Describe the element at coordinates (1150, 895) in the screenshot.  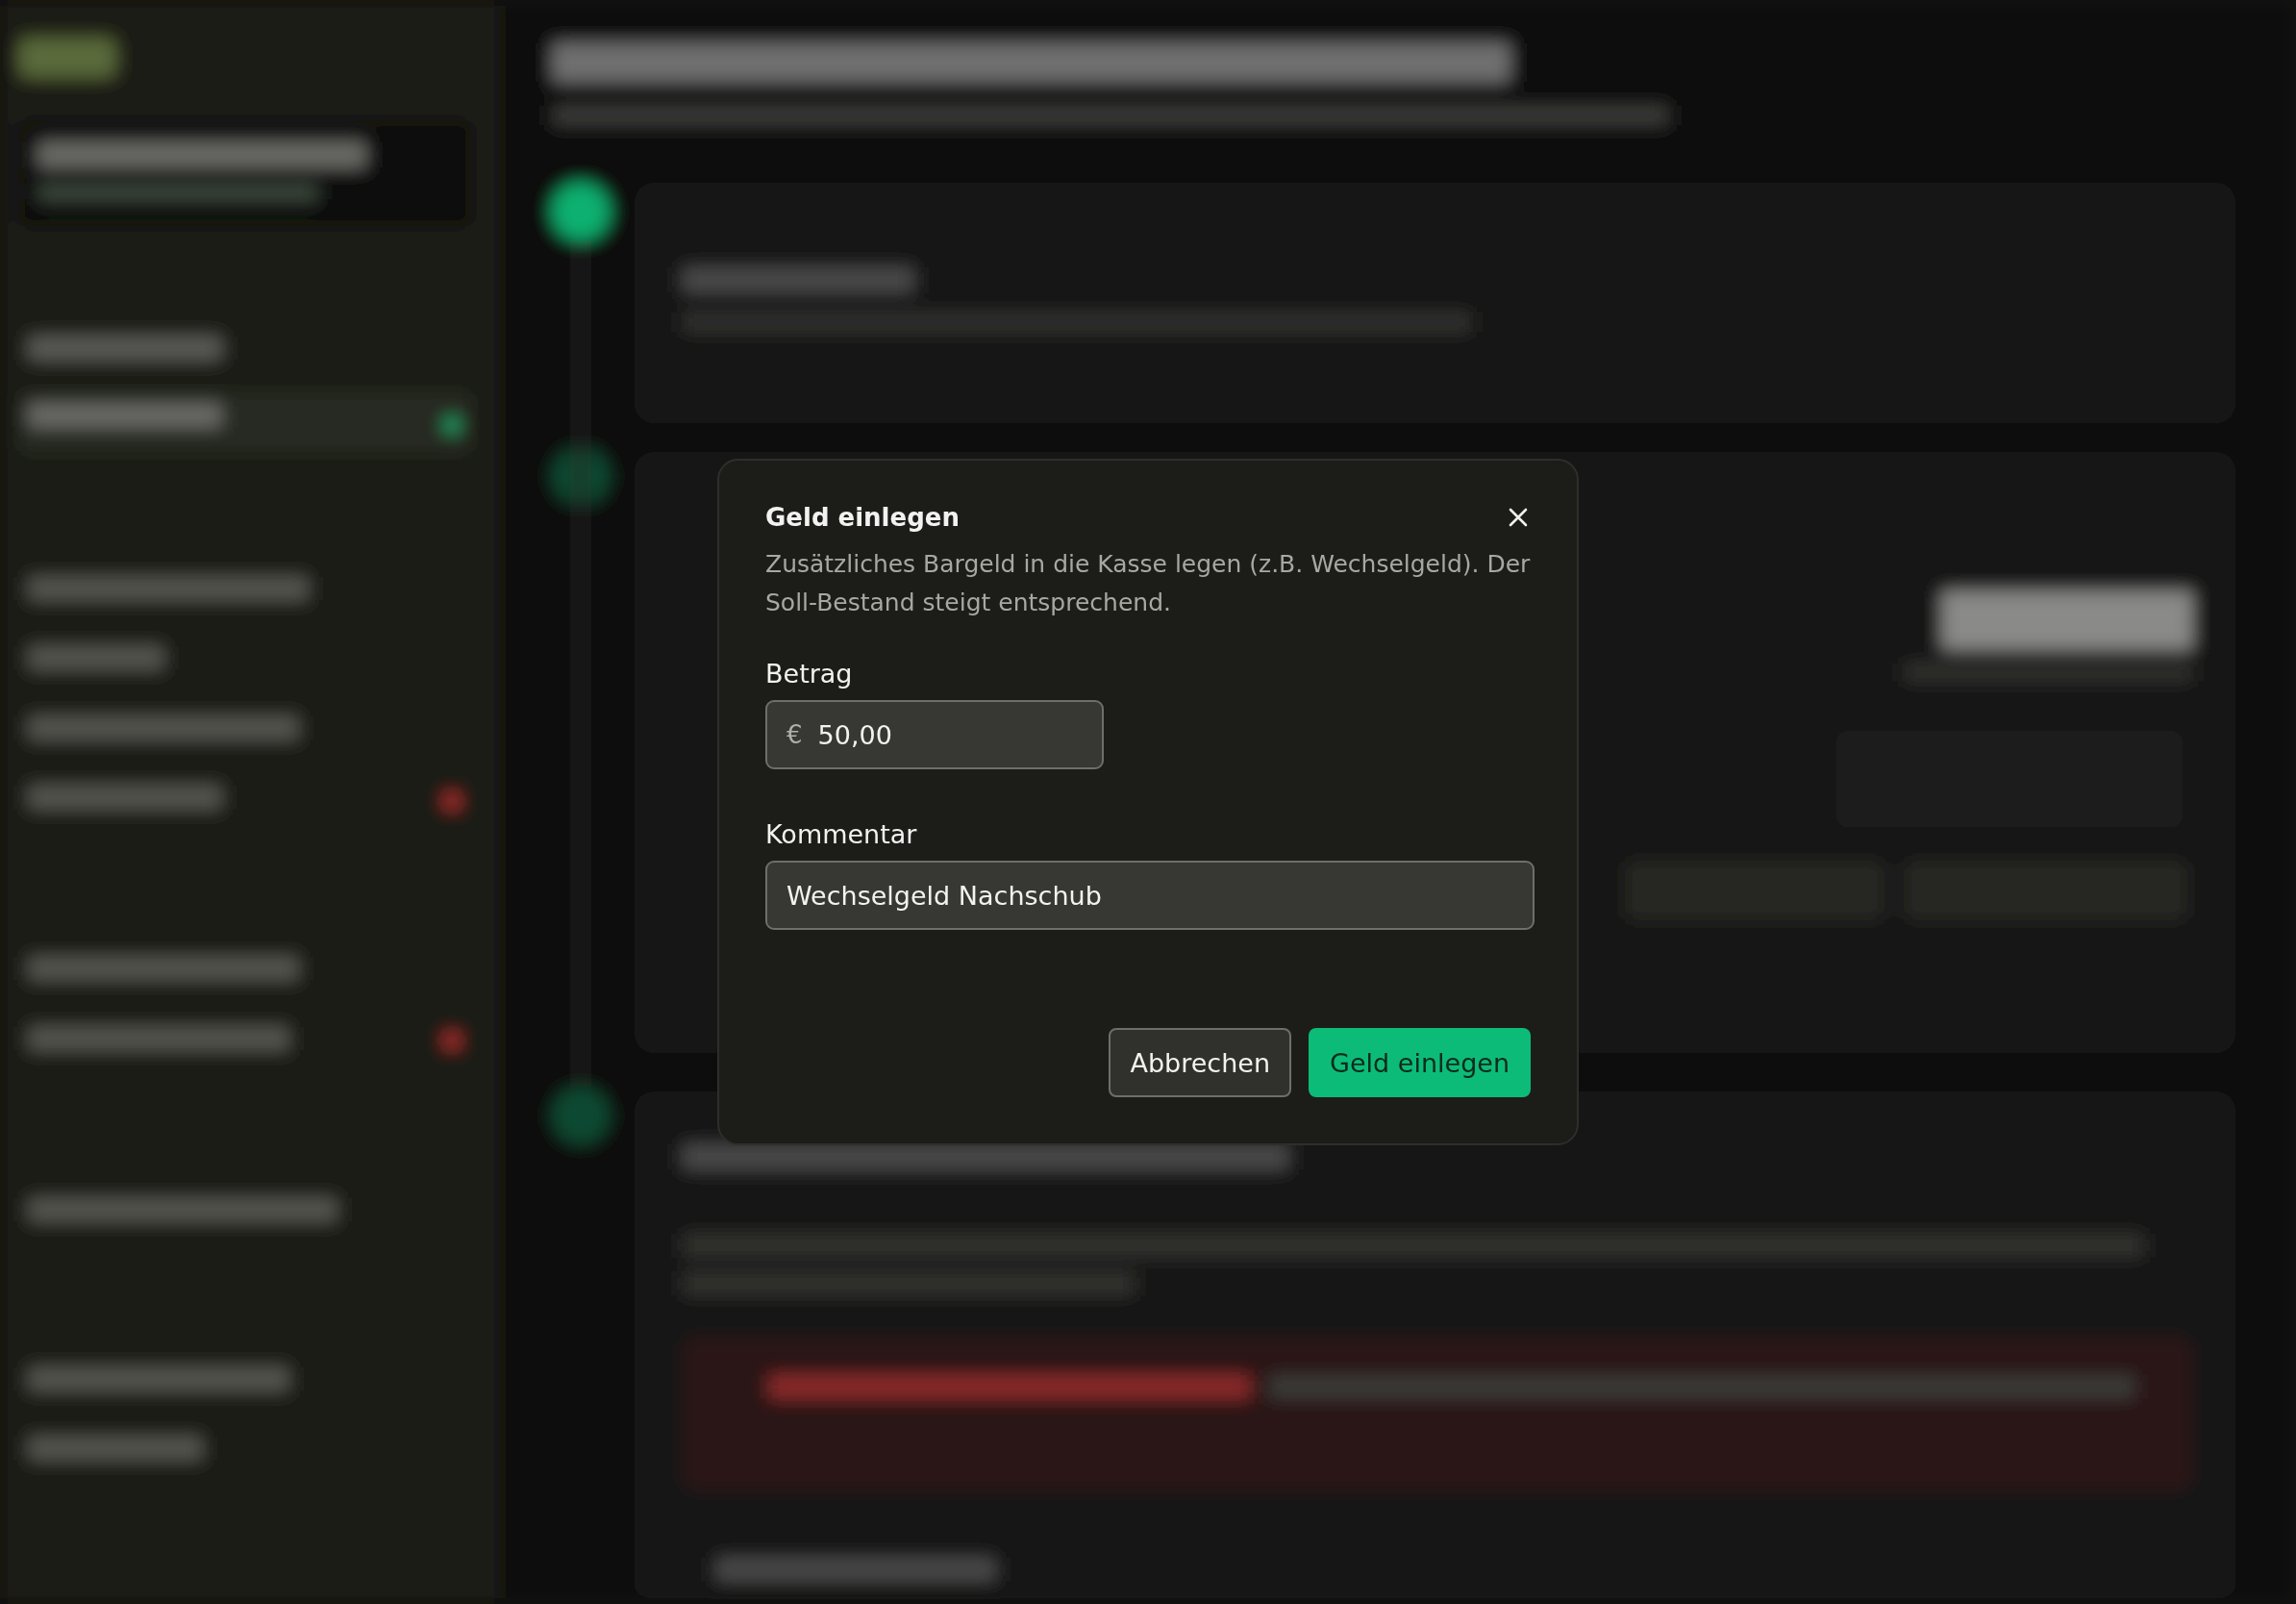
I see `input-field: Wechselgeld Nachschub` at that location.